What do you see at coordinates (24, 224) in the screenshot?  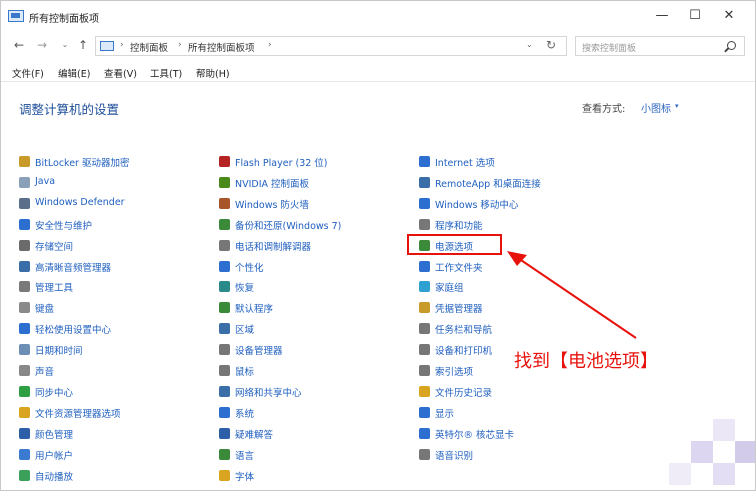 I see `flag-icon` at bounding box center [24, 224].